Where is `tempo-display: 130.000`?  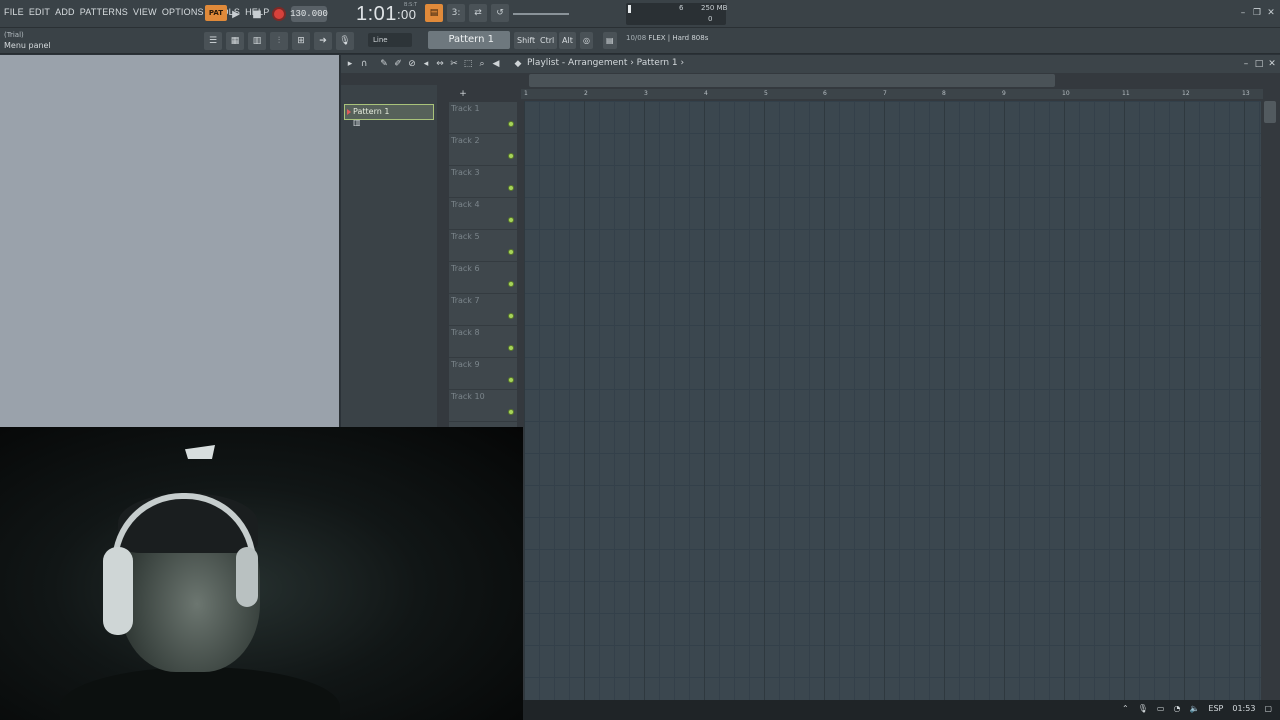 tempo-display: 130.000 is located at coordinates (309, 14).